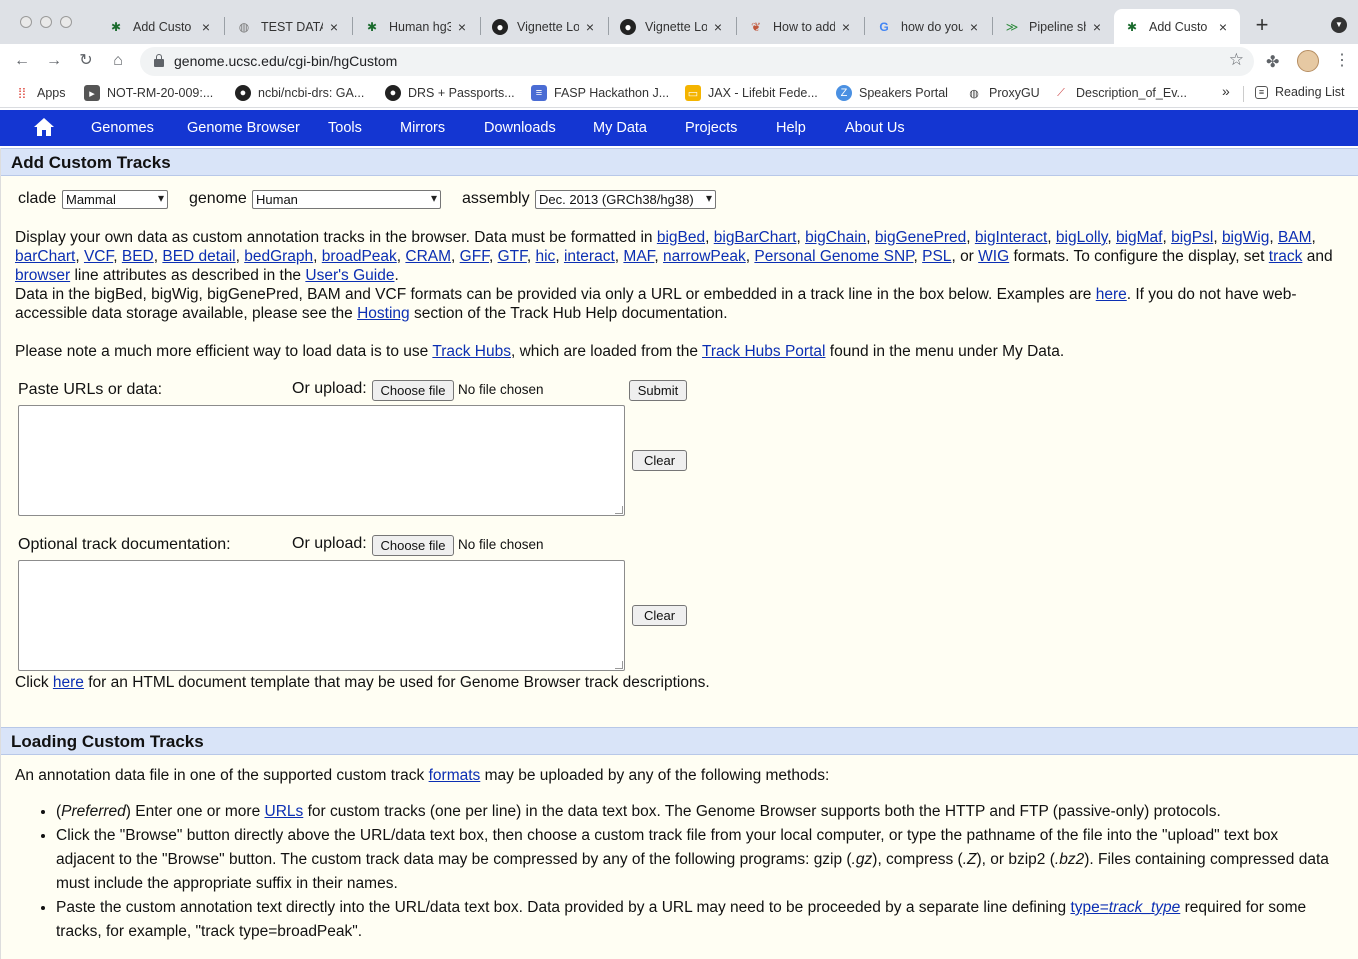 The height and width of the screenshot is (959, 1358). What do you see at coordinates (321, 615) in the screenshot?
I see `documentation-textarea` at bounding box center [321, 615].